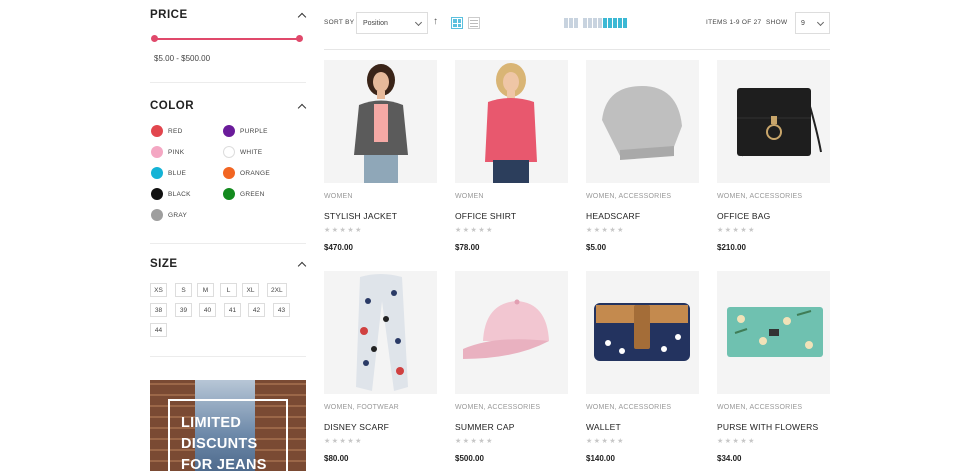 This screenshot has height=471, width=980. What do you see at coordinates (228, 290) in the screenshot?
I see `size-option-l: L` at bounding box center [228, 290].